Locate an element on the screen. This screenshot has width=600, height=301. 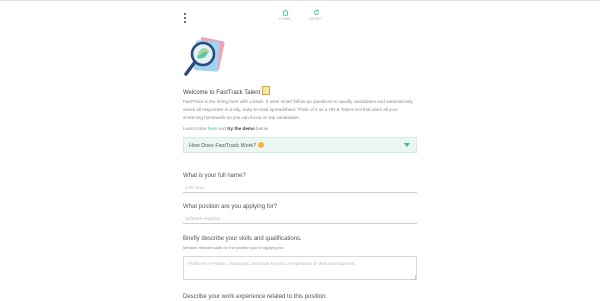
smile-emoji-icon is located at coordinates (261, 145).